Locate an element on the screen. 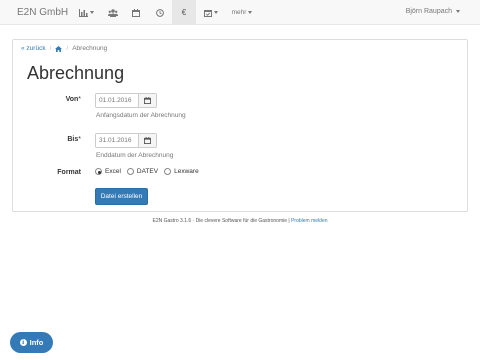 Image resolution: width=480 pixels, height=360 pixels. radio-datev is located at coordinates (130, 171).